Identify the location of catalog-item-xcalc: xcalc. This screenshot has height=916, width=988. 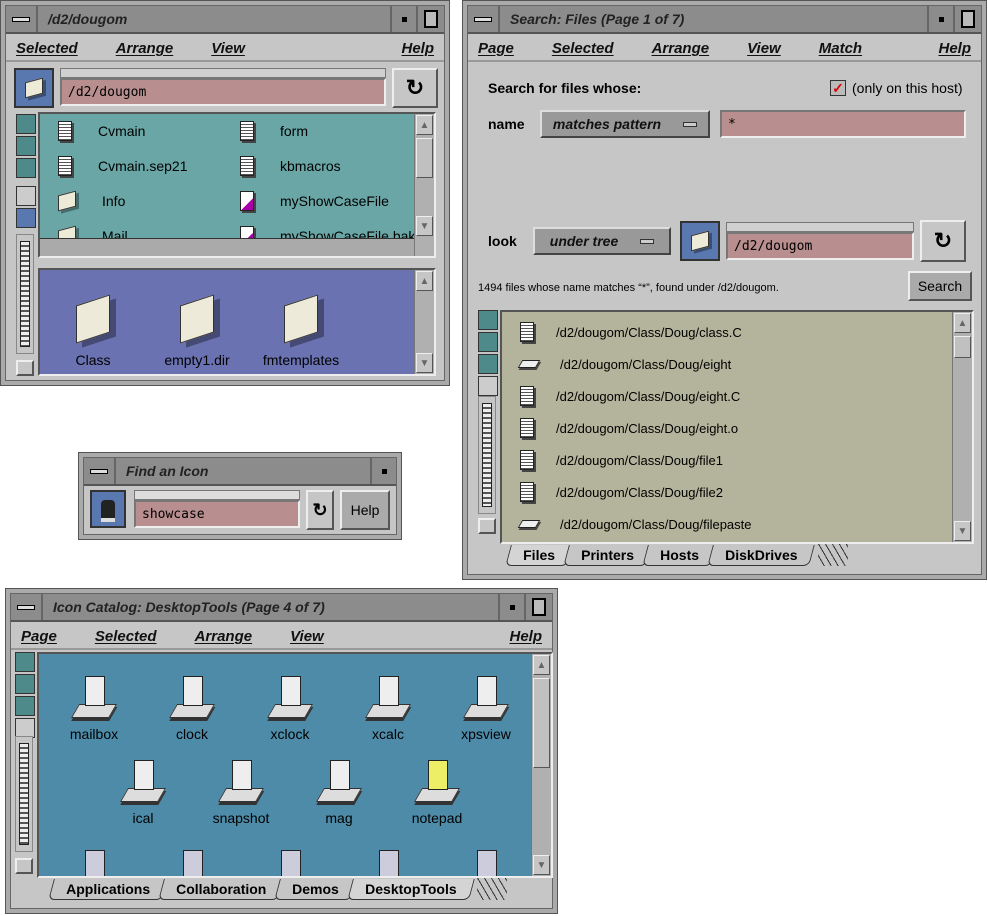
(388, 708).